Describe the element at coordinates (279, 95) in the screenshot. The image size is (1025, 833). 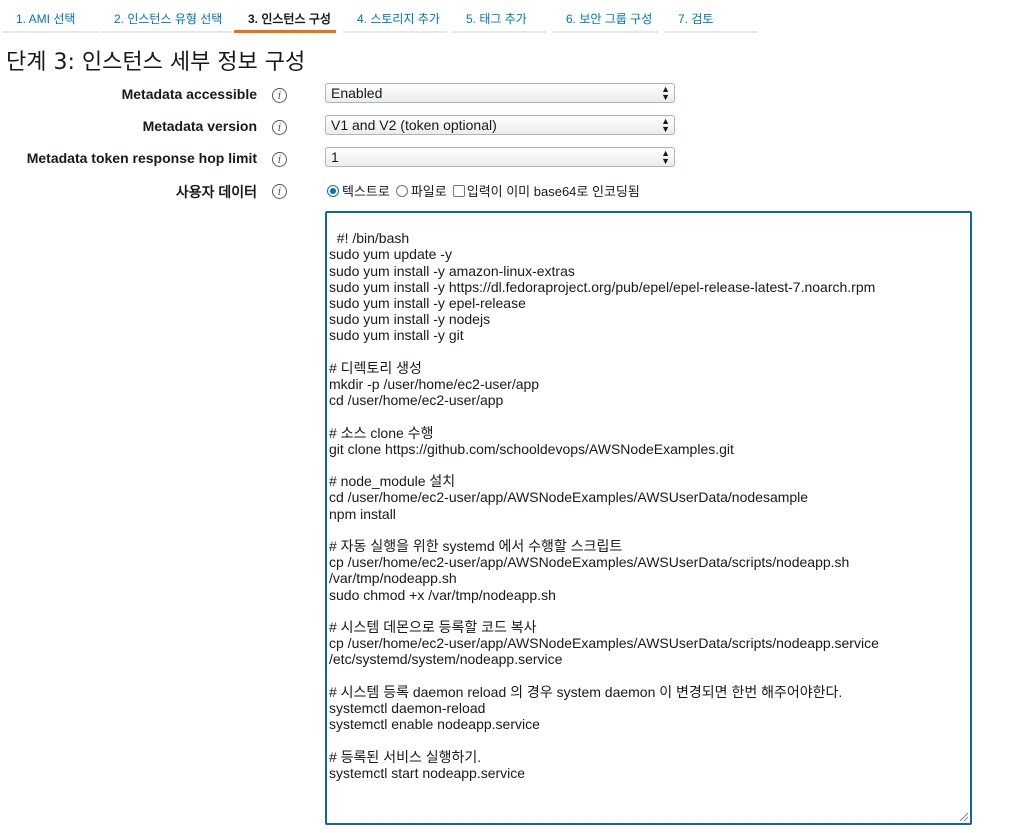
I see `metadata-accessible-info-icon: i` at that location.